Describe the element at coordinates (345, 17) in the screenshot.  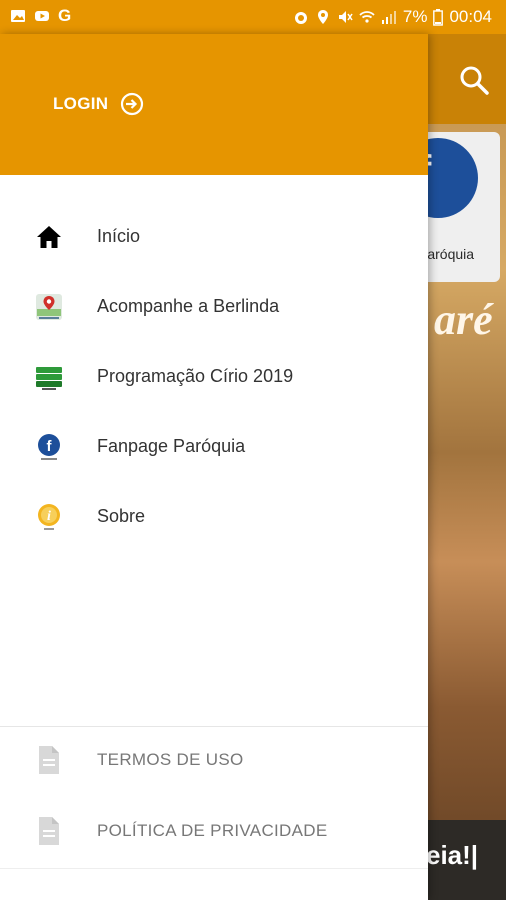
I see `mute-icon` at that location.